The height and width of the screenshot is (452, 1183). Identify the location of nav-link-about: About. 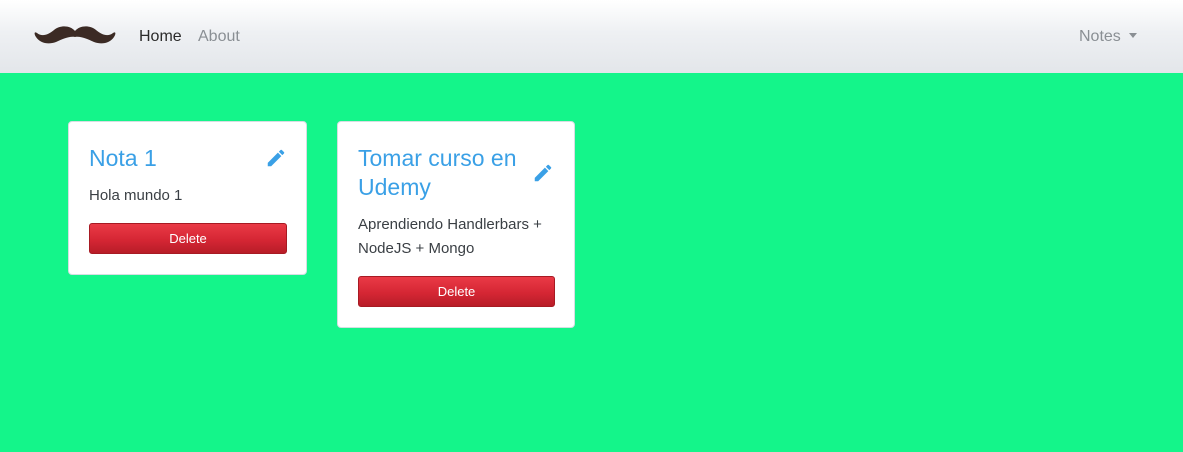
(219, 37).